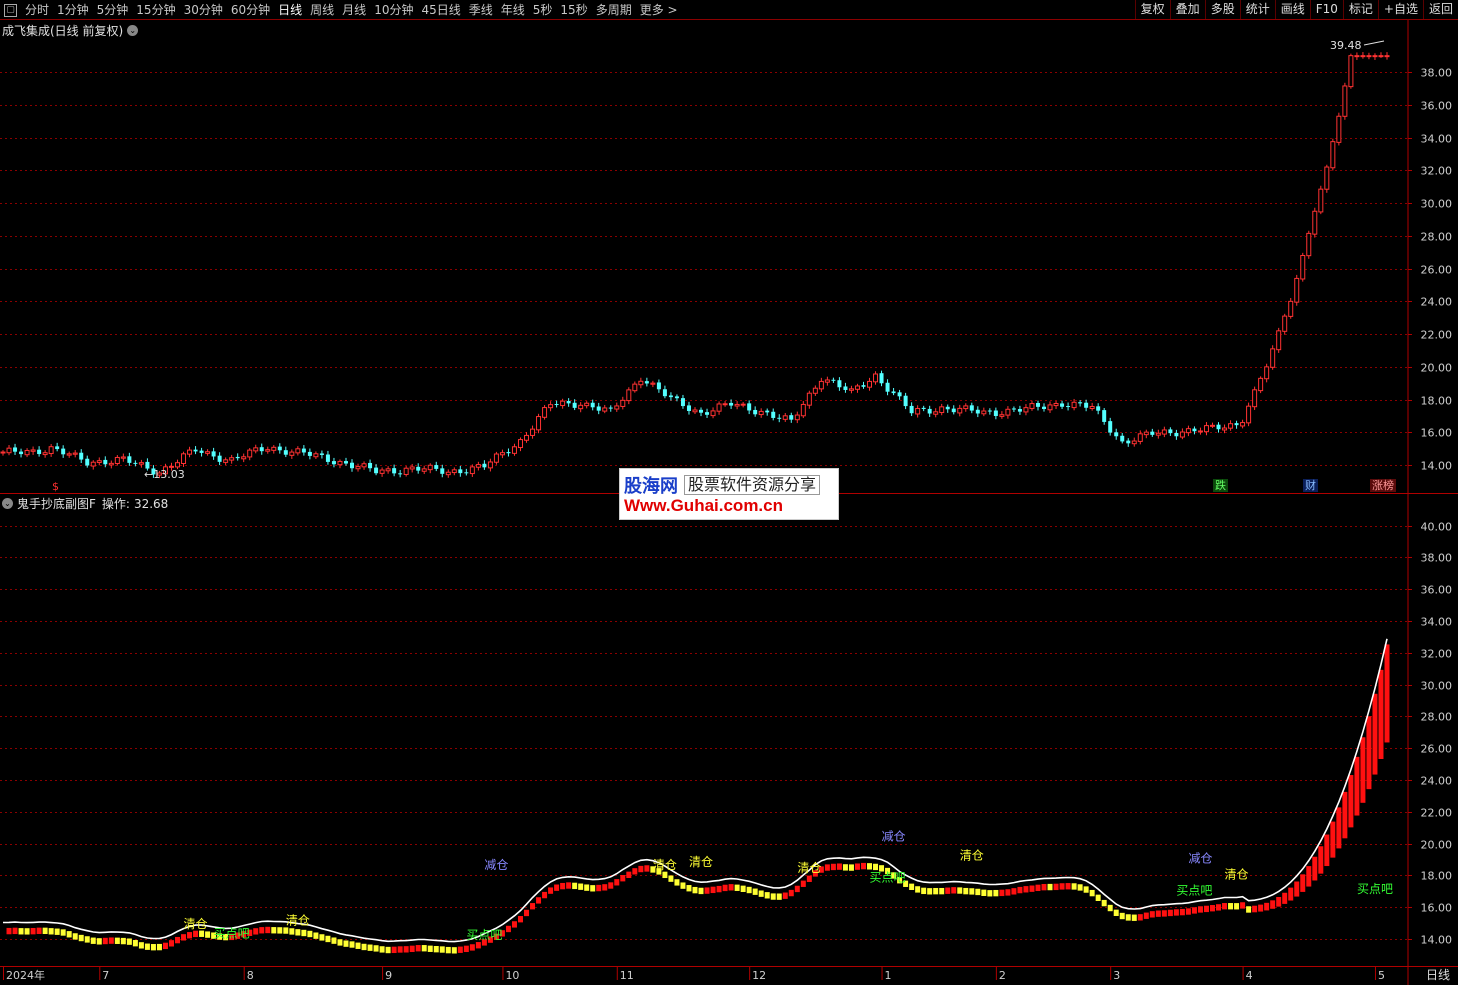 The image size is (1458, 985). I want to click on signal-buy-label: 买点吧, so click(1375, 889).